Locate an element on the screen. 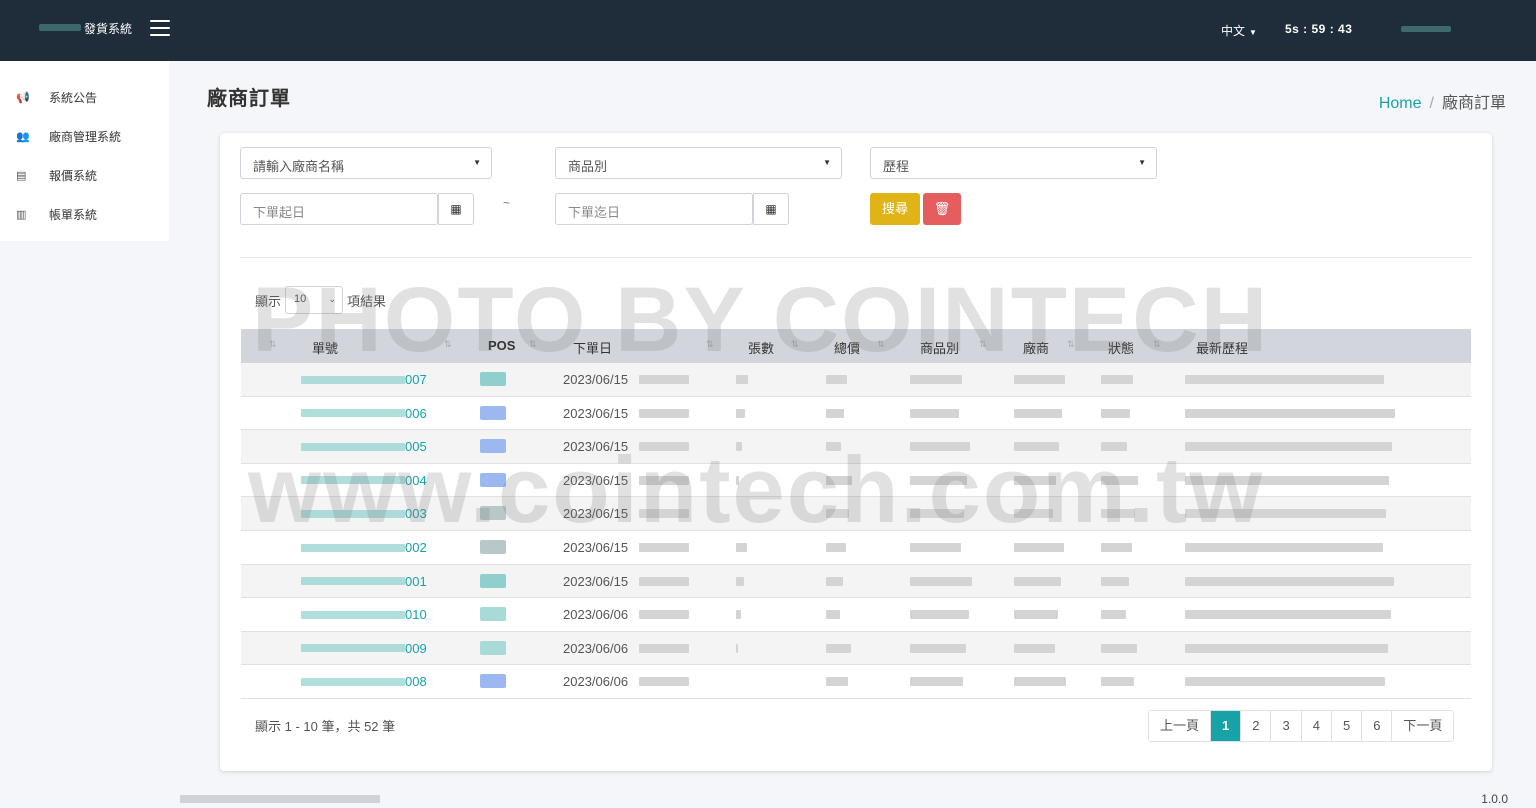 This screenshot has width=1536, height=808. order-number-suffix: 001 is located at coordinates (416, 581).